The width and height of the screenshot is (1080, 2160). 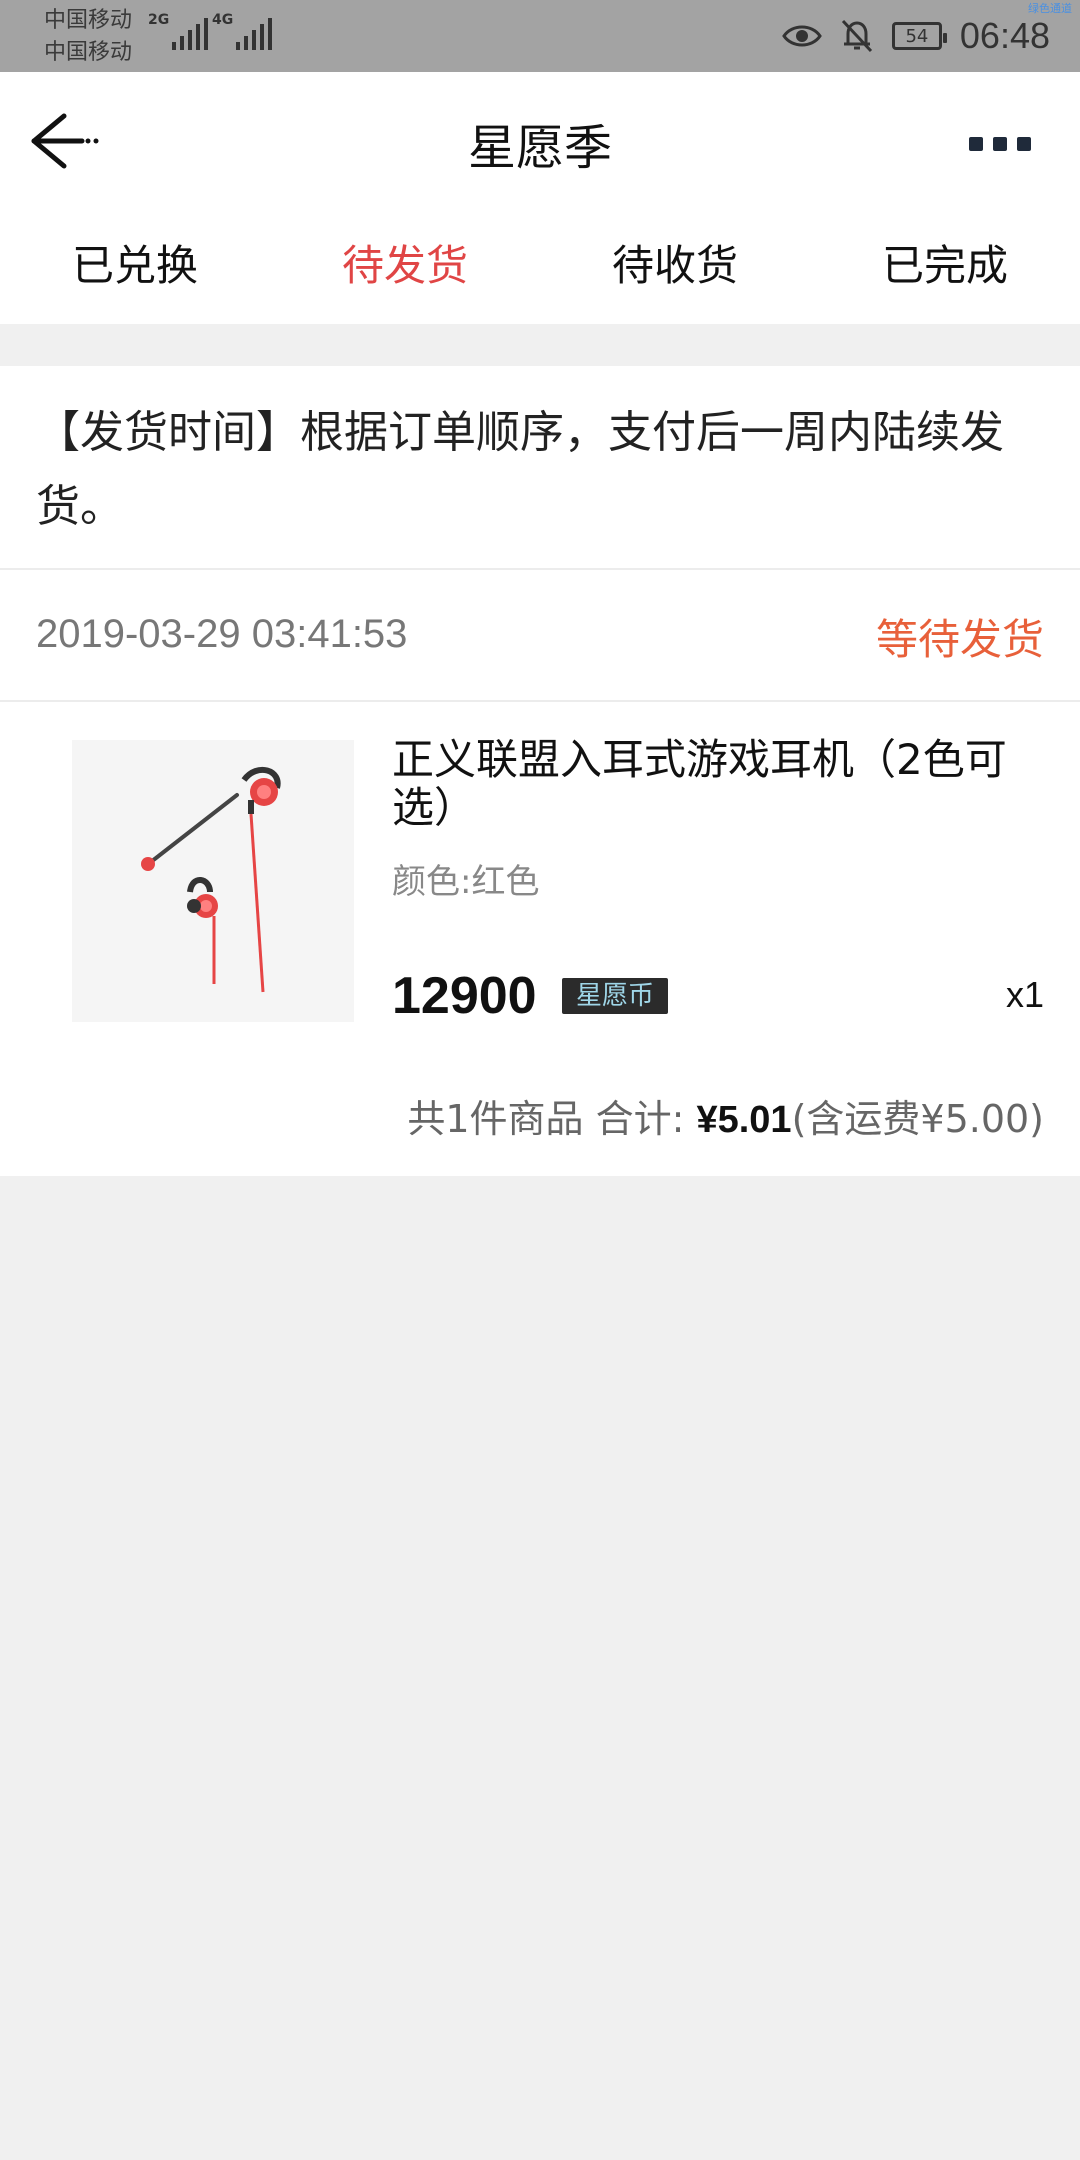 What do you see at coordinates (1004, 35) in the screenshot?
I see `clock: 06:48` at bounding box center [1004, 35].